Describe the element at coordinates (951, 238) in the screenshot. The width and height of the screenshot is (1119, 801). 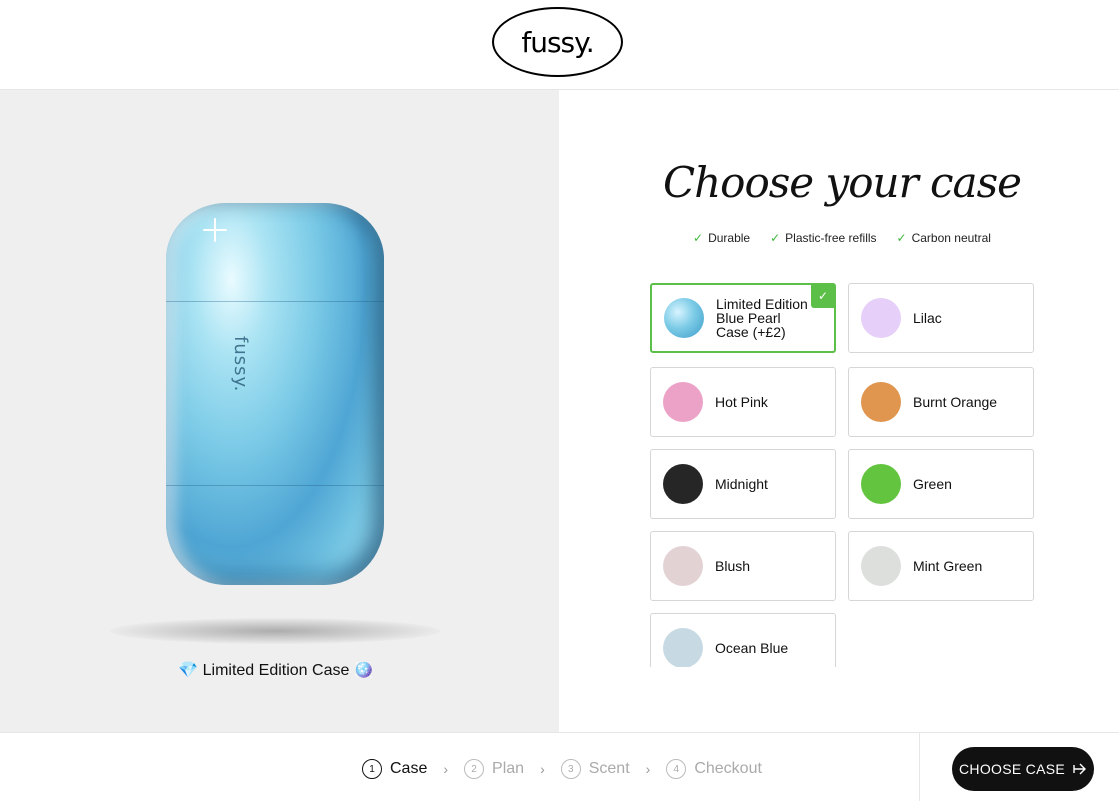
I see `feature-label: Carbon neutral` at that location.